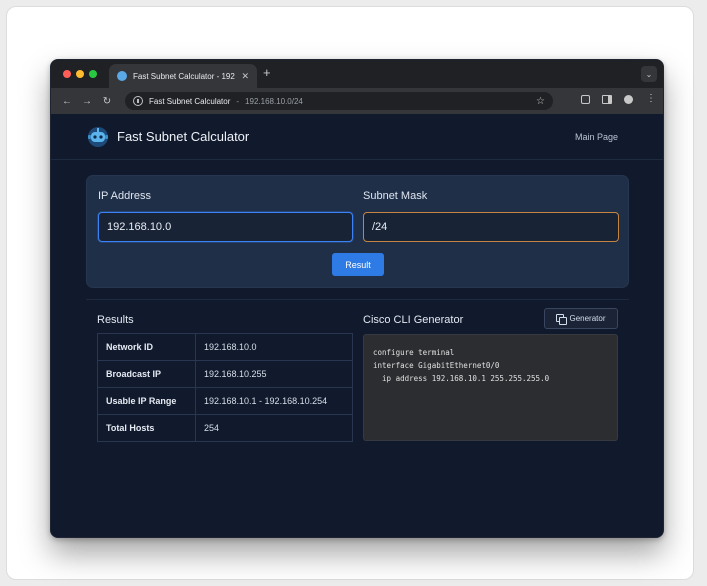 This screenshot has height=586, width=707. What do you see at coordinates (619, 99) in the screenshot?
I see `toolbar-icons: ⋮` at bounding box center [619, 99].